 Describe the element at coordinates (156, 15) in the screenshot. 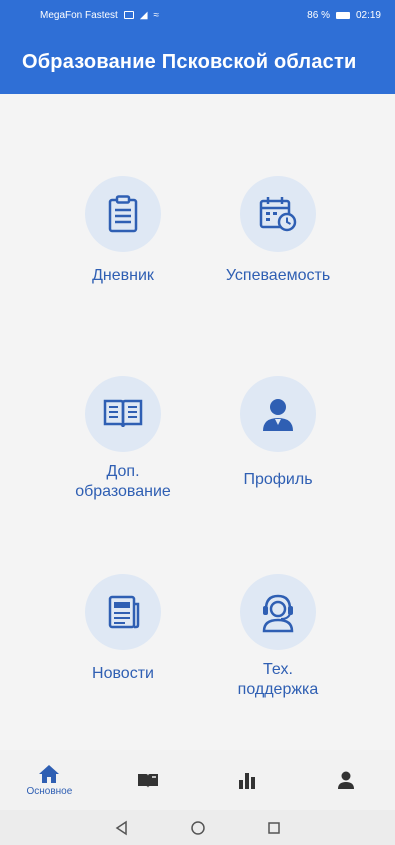

I see `wifi-icon: ≈` at that location.